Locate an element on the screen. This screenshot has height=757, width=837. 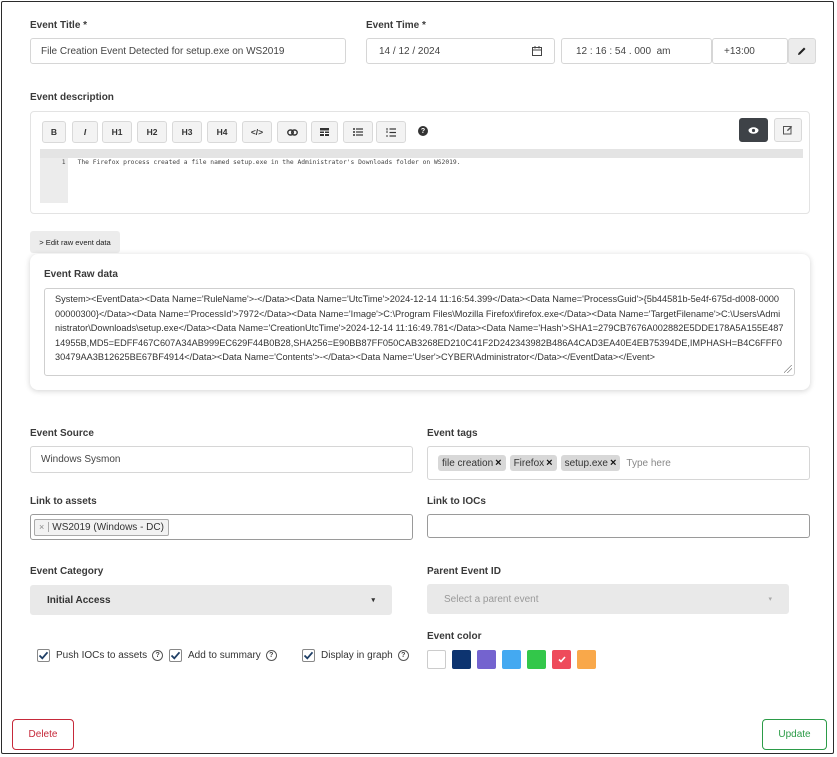
add-summary-checkbox: Add to summary ? is located at coordinates (223, 655).